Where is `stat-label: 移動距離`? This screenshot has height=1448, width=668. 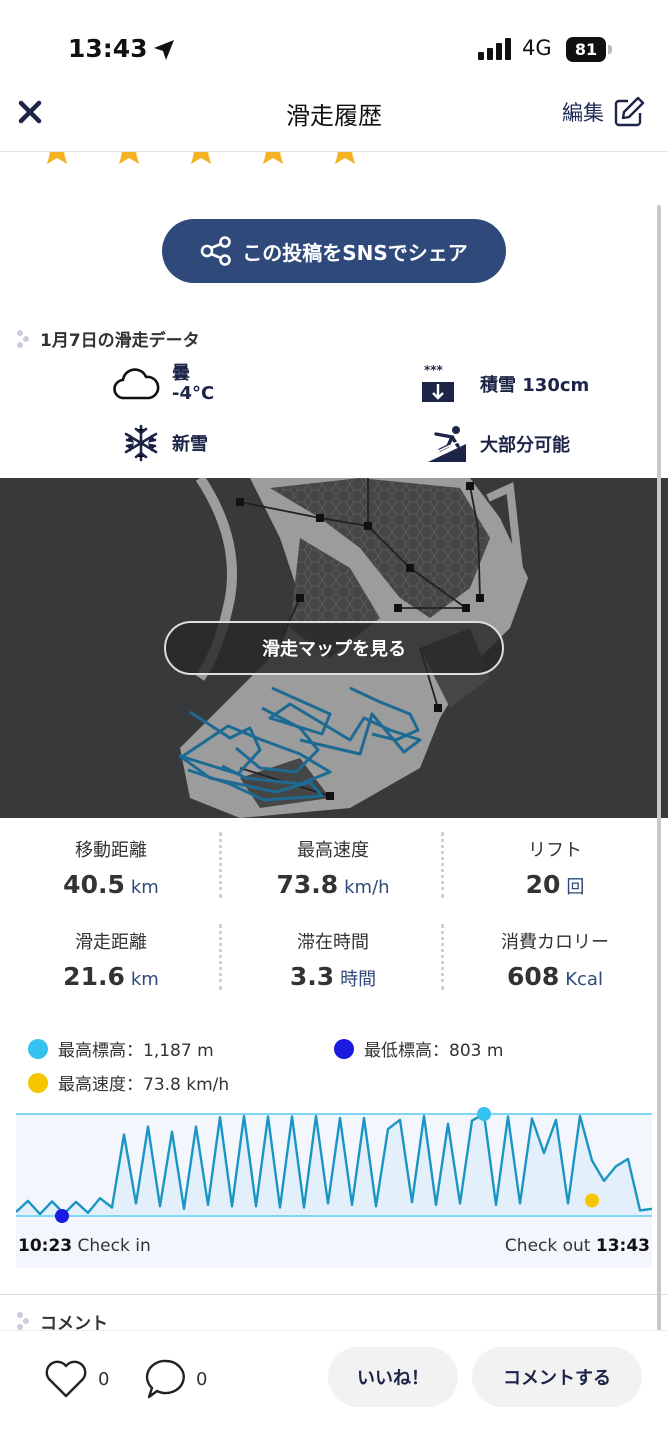 stat-label: 移動距離 is located at coordinates (111, 850).